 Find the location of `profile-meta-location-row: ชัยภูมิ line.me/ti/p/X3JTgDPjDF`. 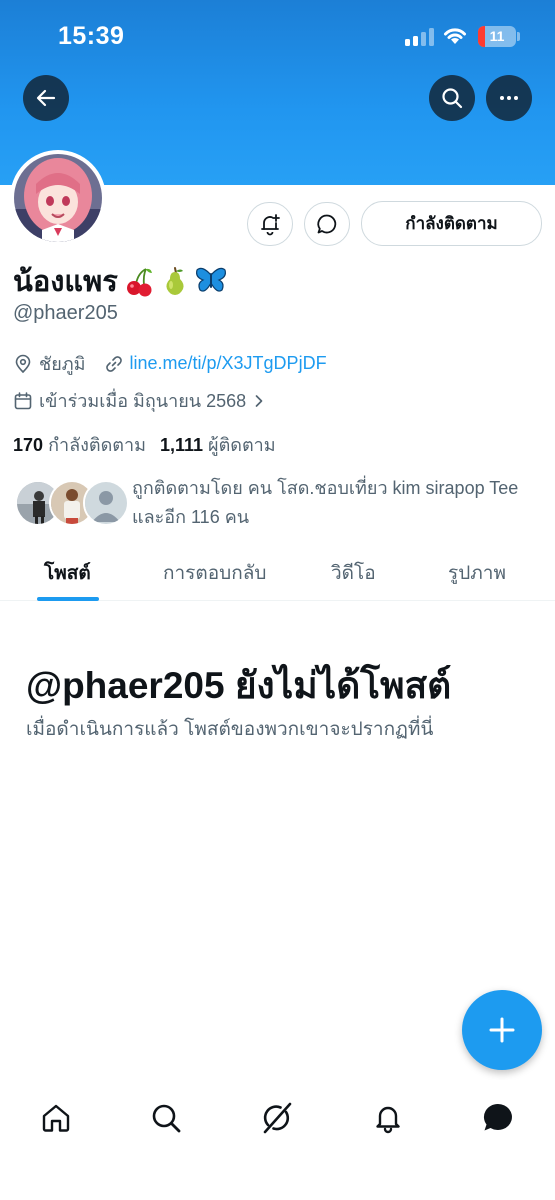

profile-meta-location-row: ชัยภูมิ line.me/ti/p/X3JTgDPjDF is located at coordinates (170, 363).